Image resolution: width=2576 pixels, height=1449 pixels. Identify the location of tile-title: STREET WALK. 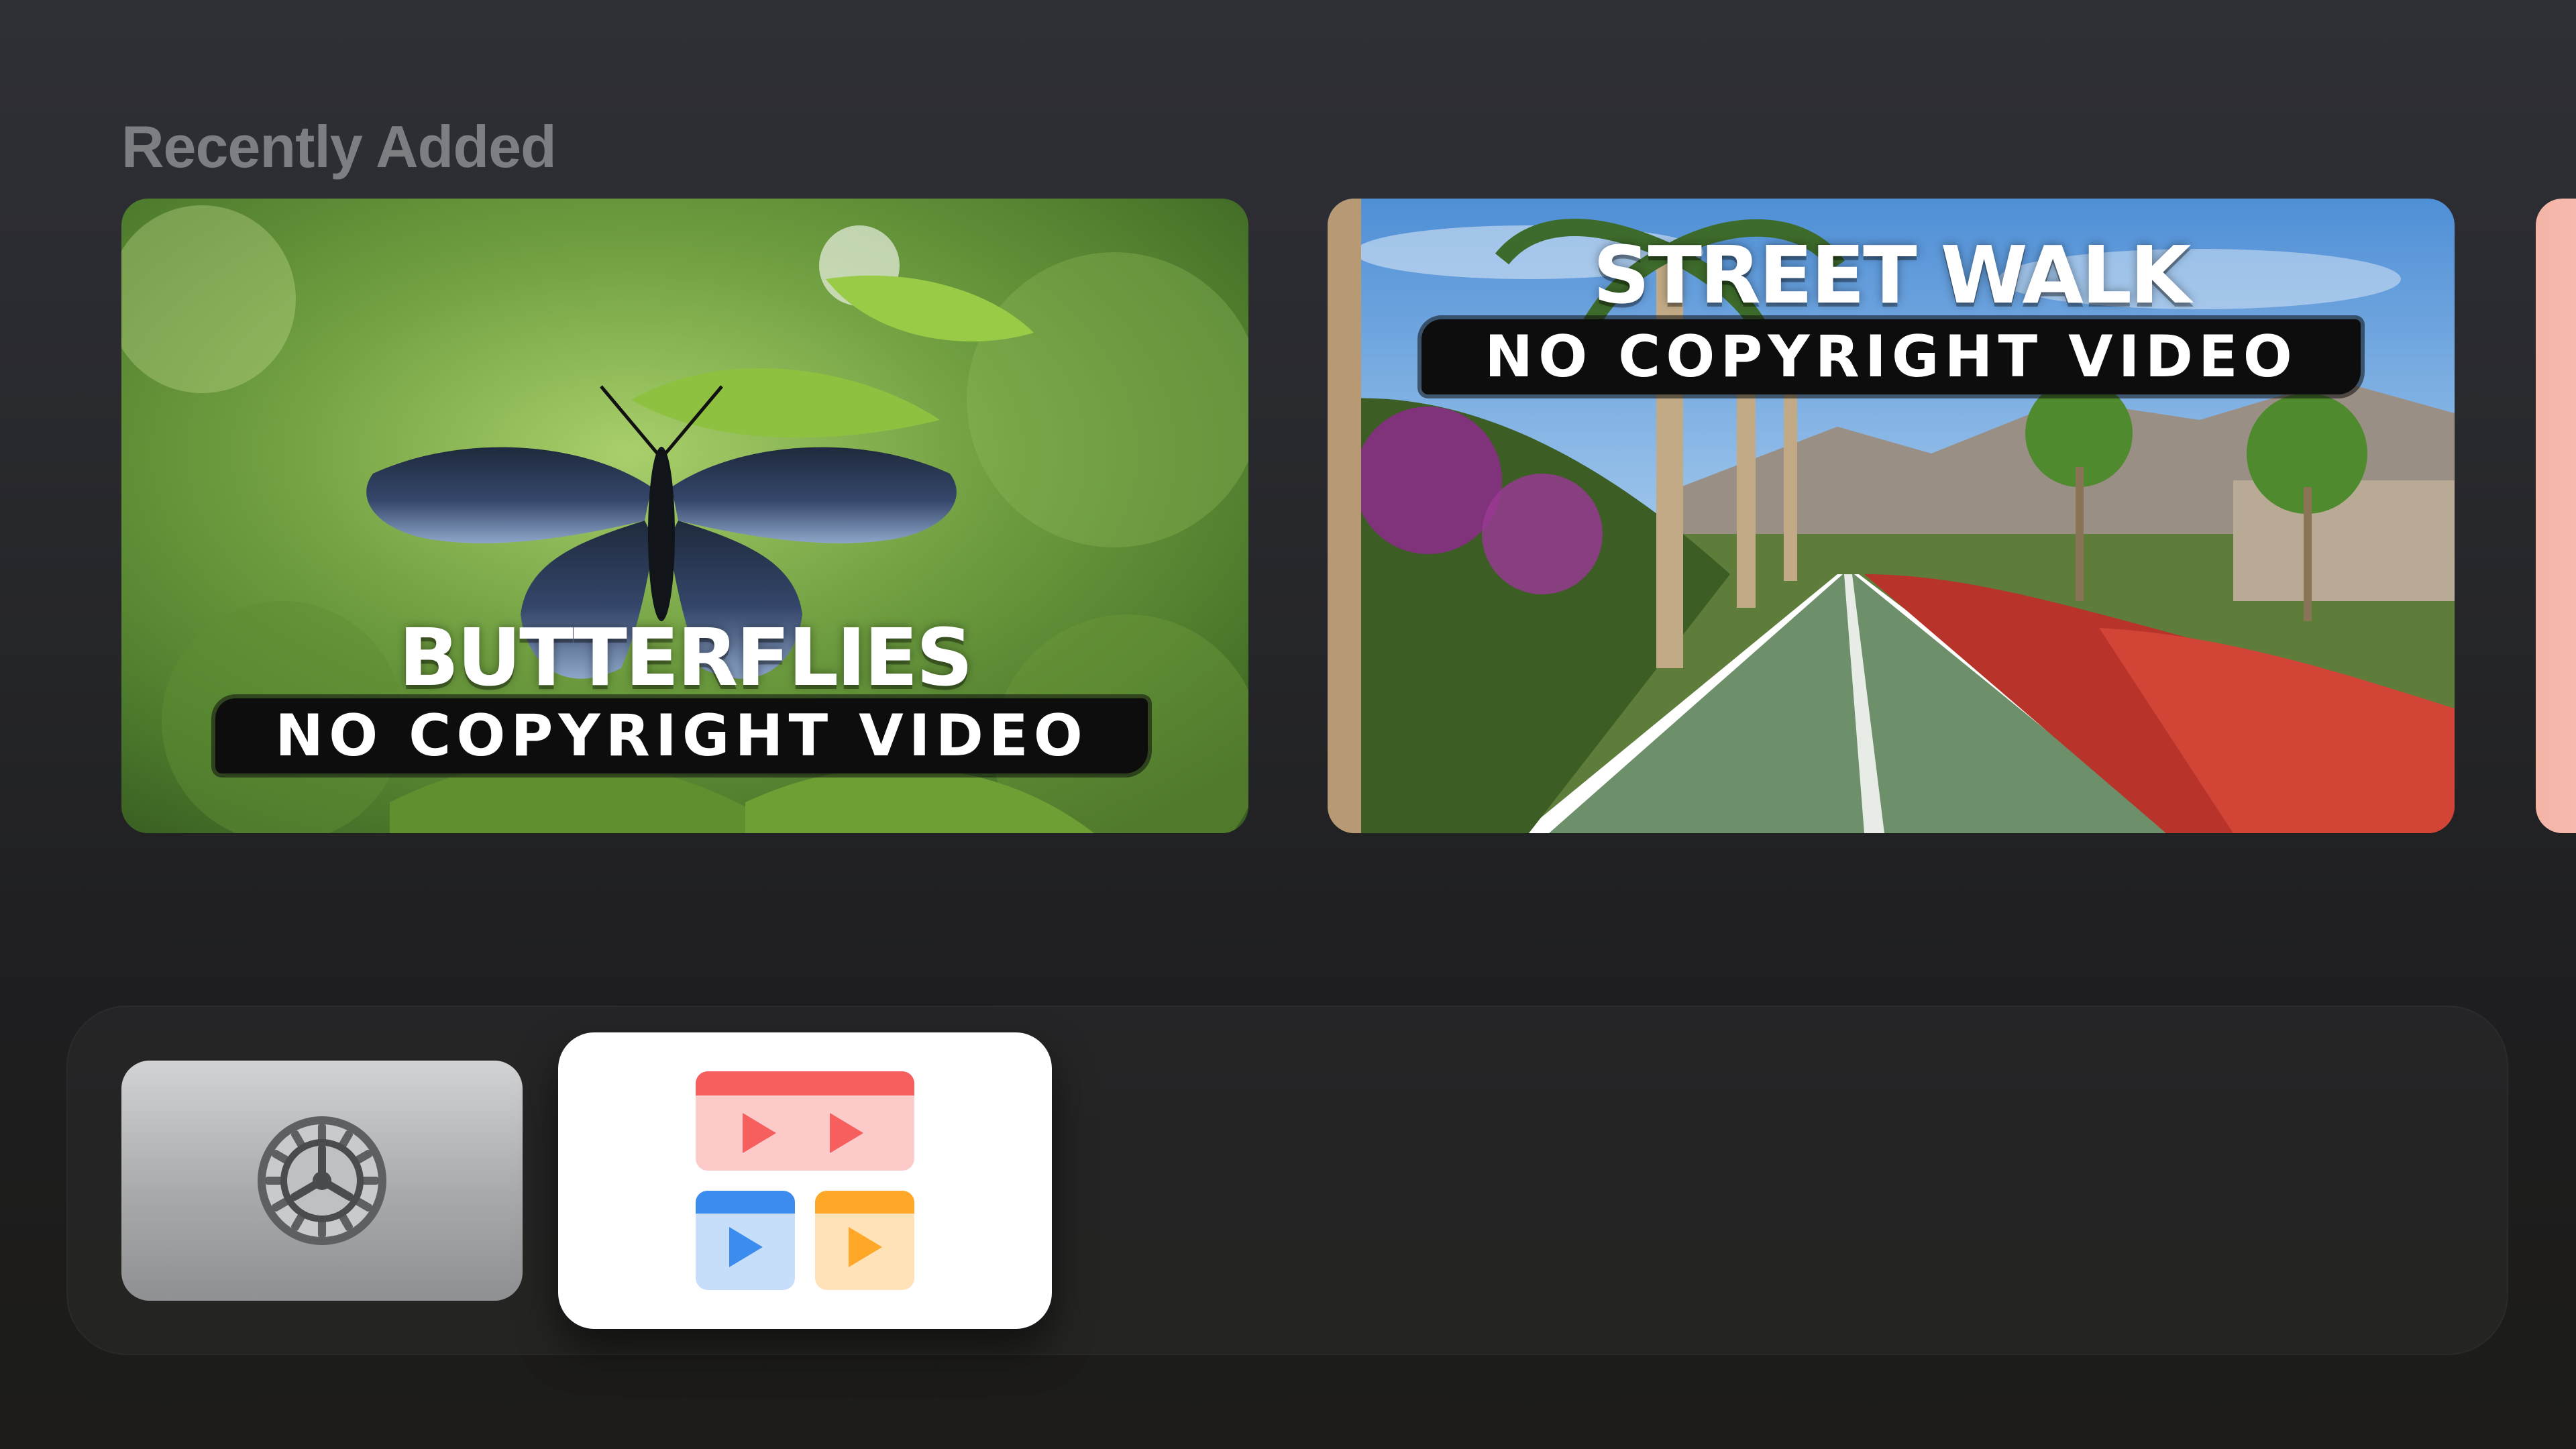
(1892, 275).